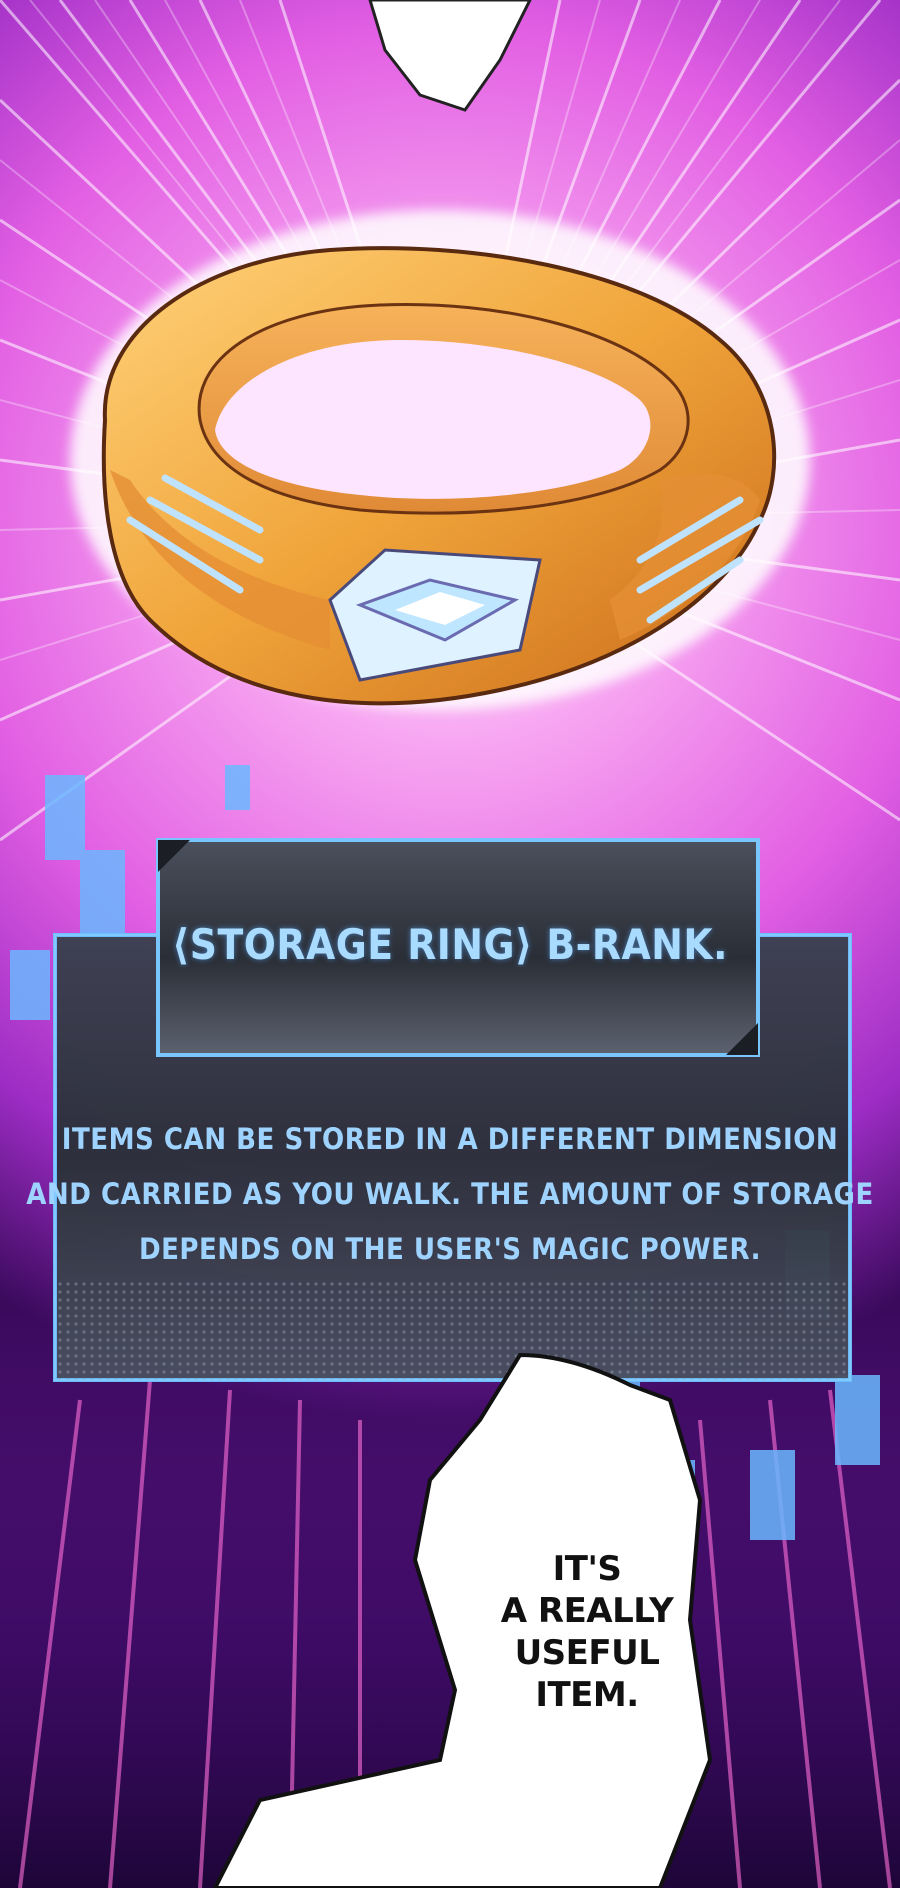  I want to click on speech-bubble-text: IT'S A REALLY USEFUL ITEM., so click(587, 1632).